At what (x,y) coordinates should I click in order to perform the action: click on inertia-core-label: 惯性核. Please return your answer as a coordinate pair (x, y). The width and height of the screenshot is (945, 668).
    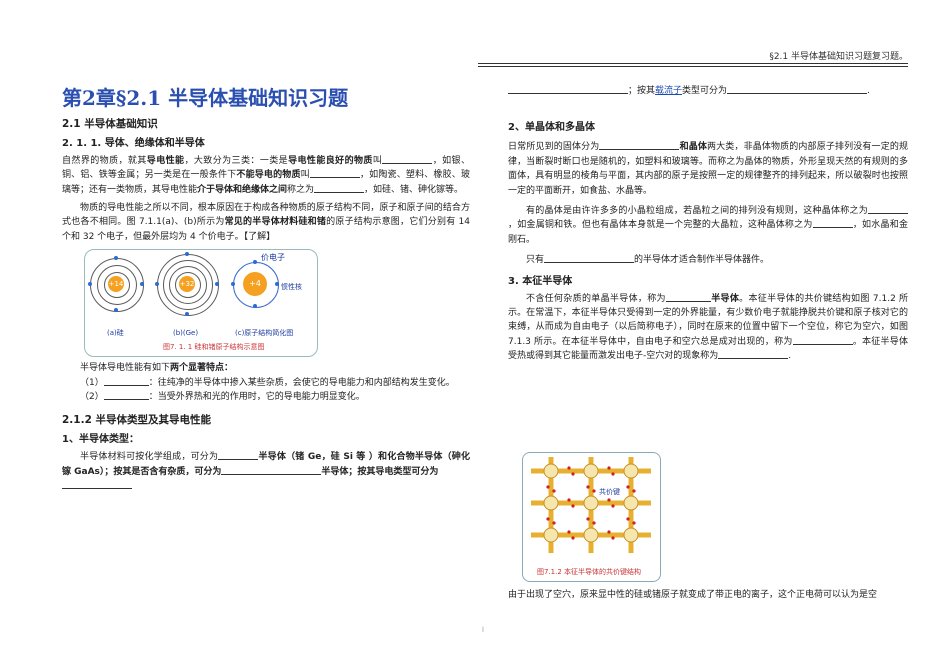
    Looking at the image, I should click on (291, 287).